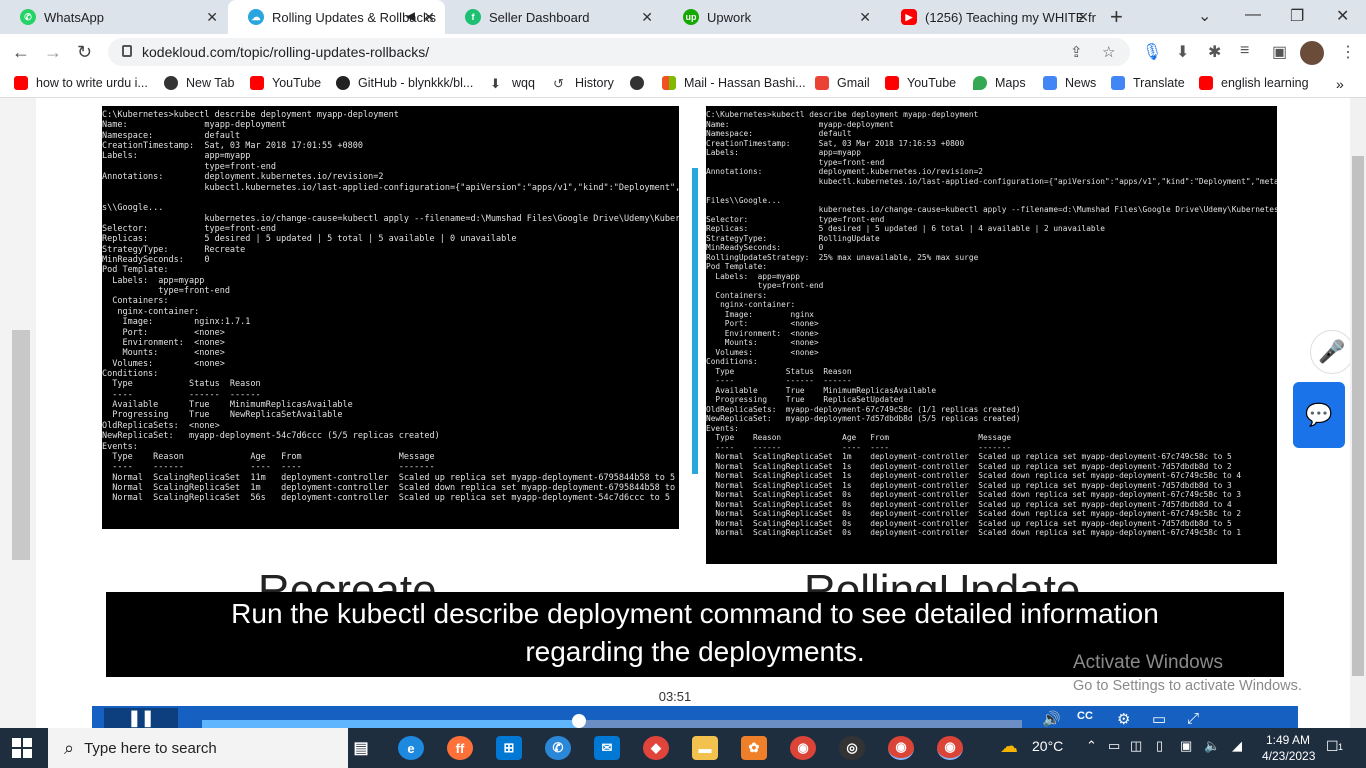  I want to click on new-tab-icon: +, so click(1116, 17).